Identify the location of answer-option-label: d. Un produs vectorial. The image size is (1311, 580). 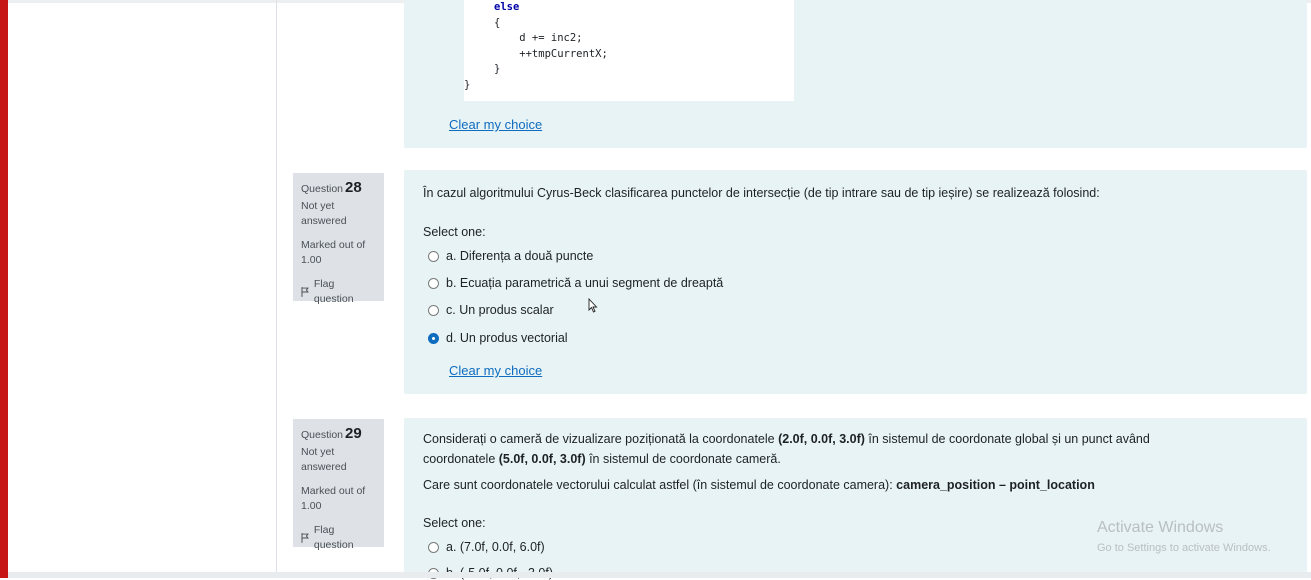
(507, 338).